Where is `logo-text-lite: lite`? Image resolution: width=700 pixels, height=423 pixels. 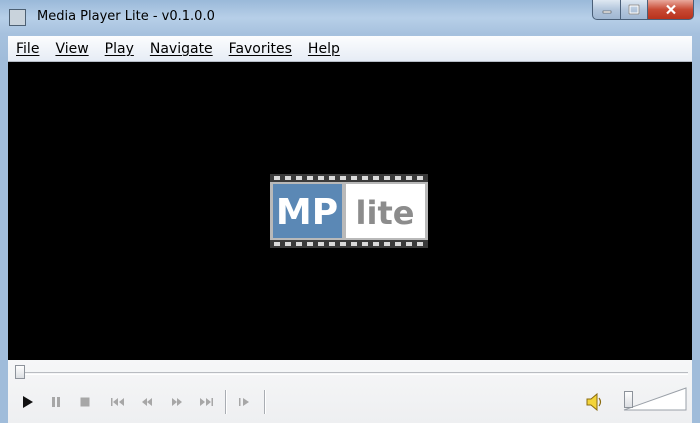
logo-text-lite: lite is located at coordinates (385, 213).